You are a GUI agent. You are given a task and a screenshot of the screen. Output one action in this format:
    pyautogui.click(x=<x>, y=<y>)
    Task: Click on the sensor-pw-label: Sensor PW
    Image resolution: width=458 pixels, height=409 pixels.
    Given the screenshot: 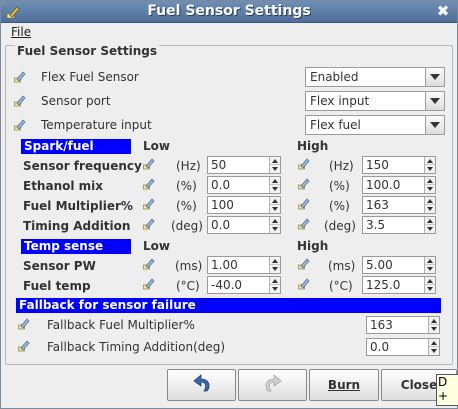 What is the action you would take?
    pyautogui.click(x=59, y=266)
    